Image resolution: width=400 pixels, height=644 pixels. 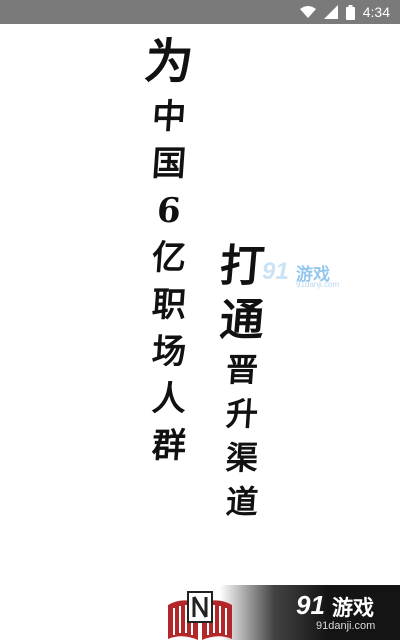 What do you see at coordinates (169, 258) in the screenshot?
I see `slogan-char: 亿` at bounding box center [169, 258].